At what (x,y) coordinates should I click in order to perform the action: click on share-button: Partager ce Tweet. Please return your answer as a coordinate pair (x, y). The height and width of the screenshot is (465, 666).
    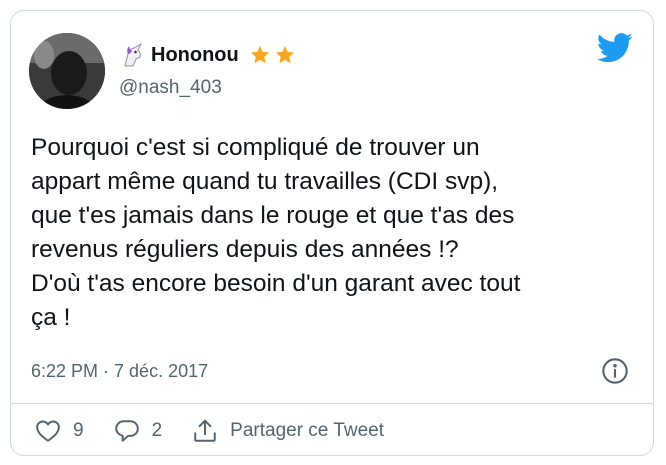
    Looking at the image, I should click on (288, 431).